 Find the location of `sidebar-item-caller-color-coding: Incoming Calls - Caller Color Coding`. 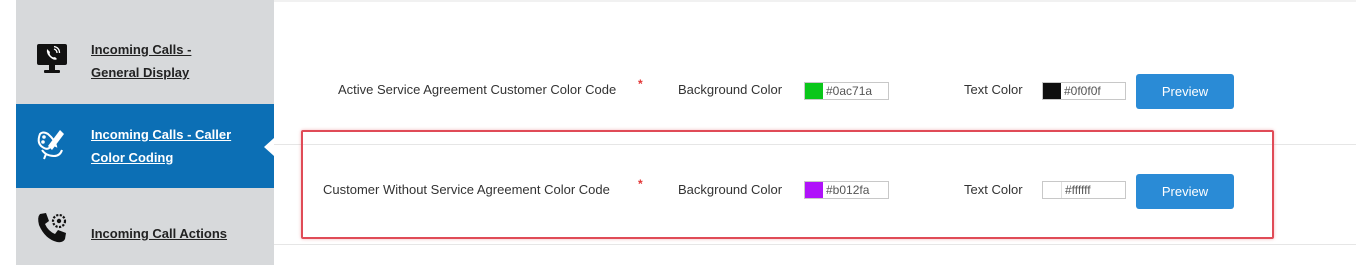

sidebar-item-caller-color-coding: Incoming Calls - Caller Color Coding is located at coordinates (145, 146).